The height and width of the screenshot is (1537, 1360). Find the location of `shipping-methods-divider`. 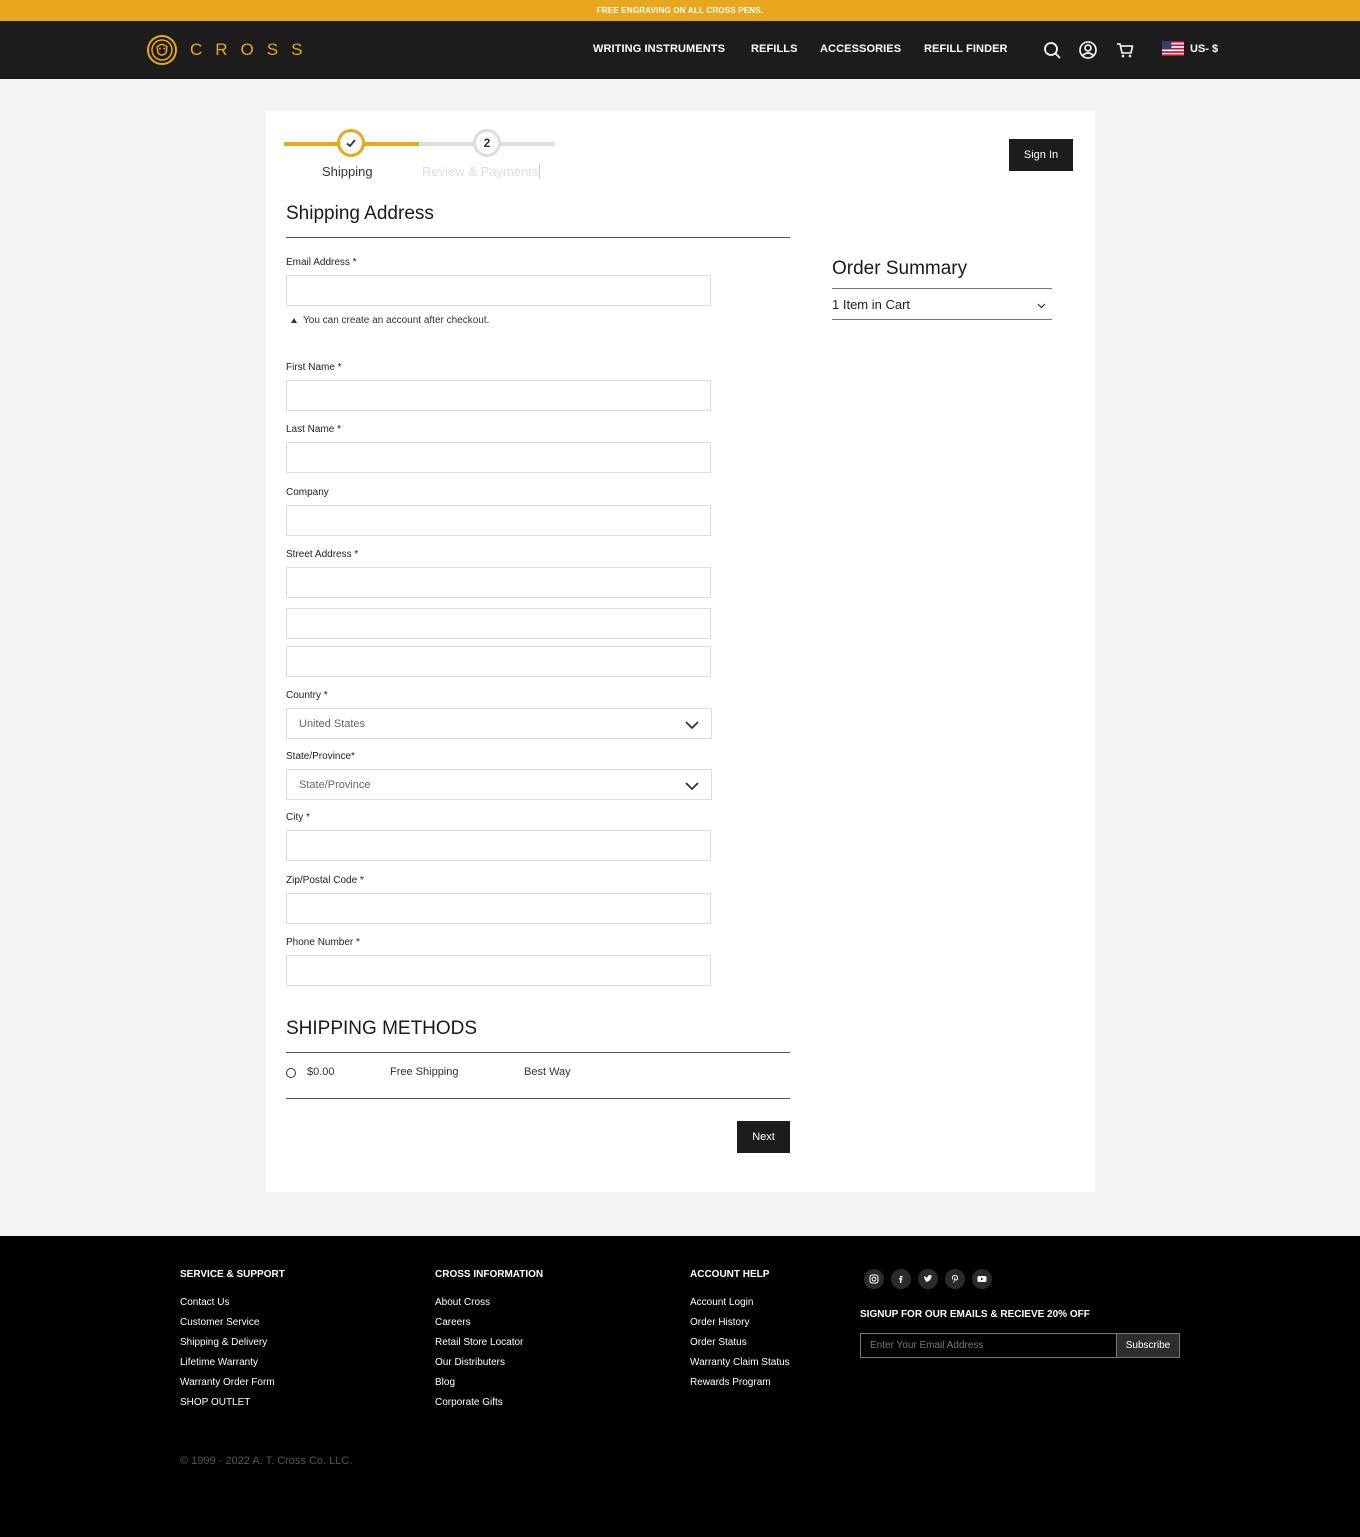

shipping-methods-divider is located at coordinates (538, 1052).